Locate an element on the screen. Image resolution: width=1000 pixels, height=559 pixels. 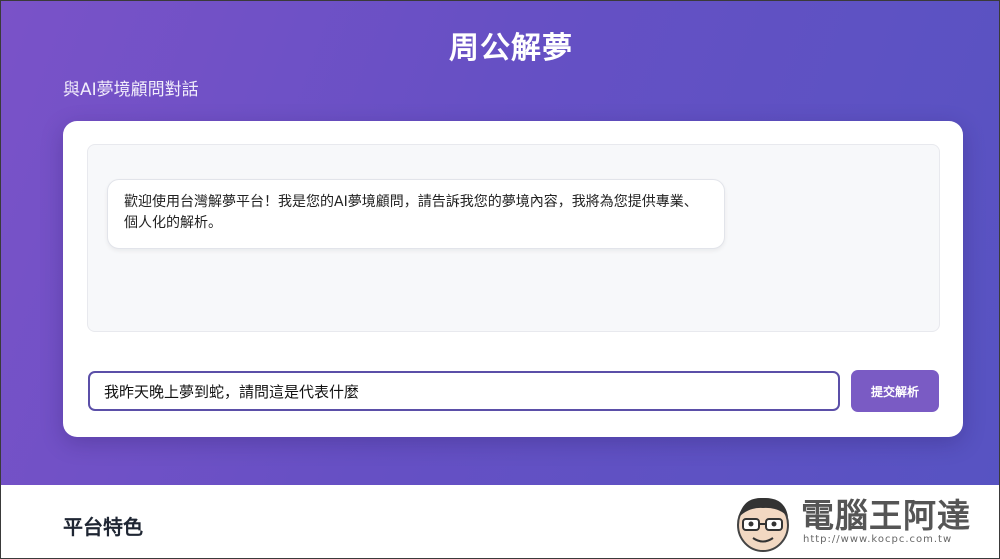
submit-analysis-button: 提交解析 is located at coordinates (895, 391).